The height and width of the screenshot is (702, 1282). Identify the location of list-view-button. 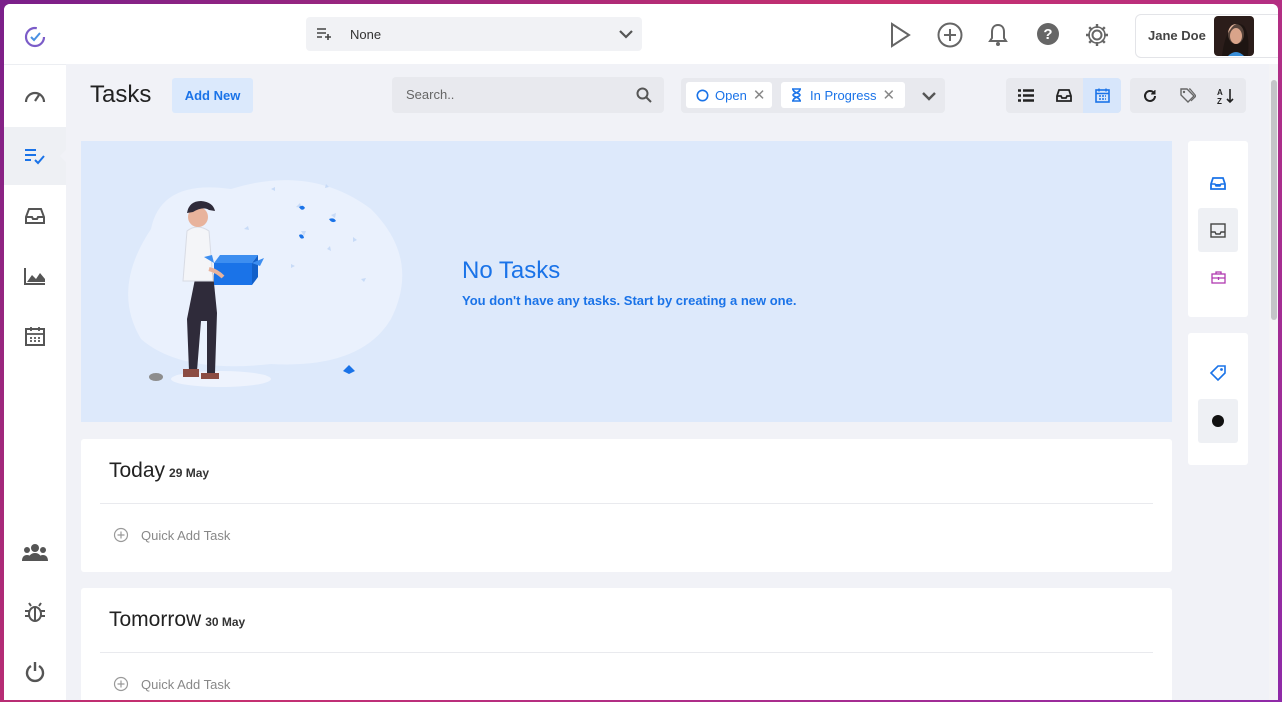
(1026, 95).